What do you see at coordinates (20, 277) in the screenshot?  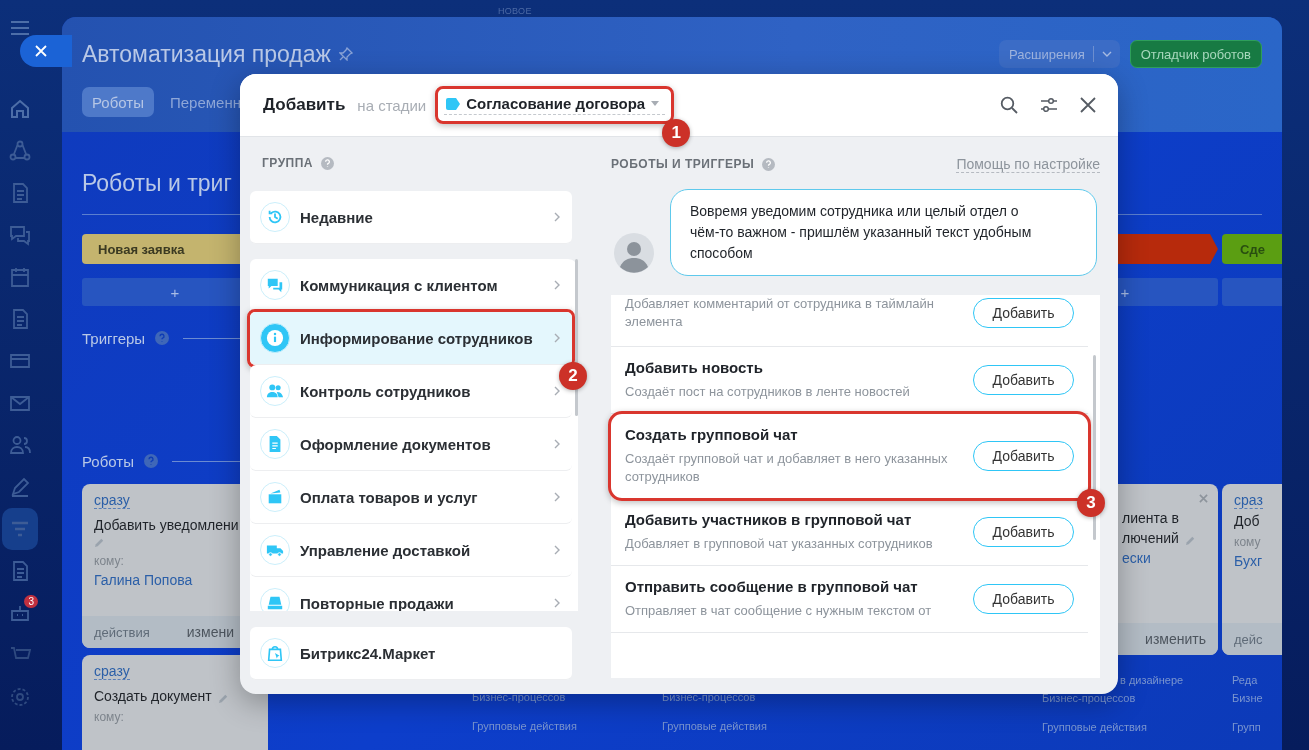 I see `calendar-icon` at bounding box center [20, 277].